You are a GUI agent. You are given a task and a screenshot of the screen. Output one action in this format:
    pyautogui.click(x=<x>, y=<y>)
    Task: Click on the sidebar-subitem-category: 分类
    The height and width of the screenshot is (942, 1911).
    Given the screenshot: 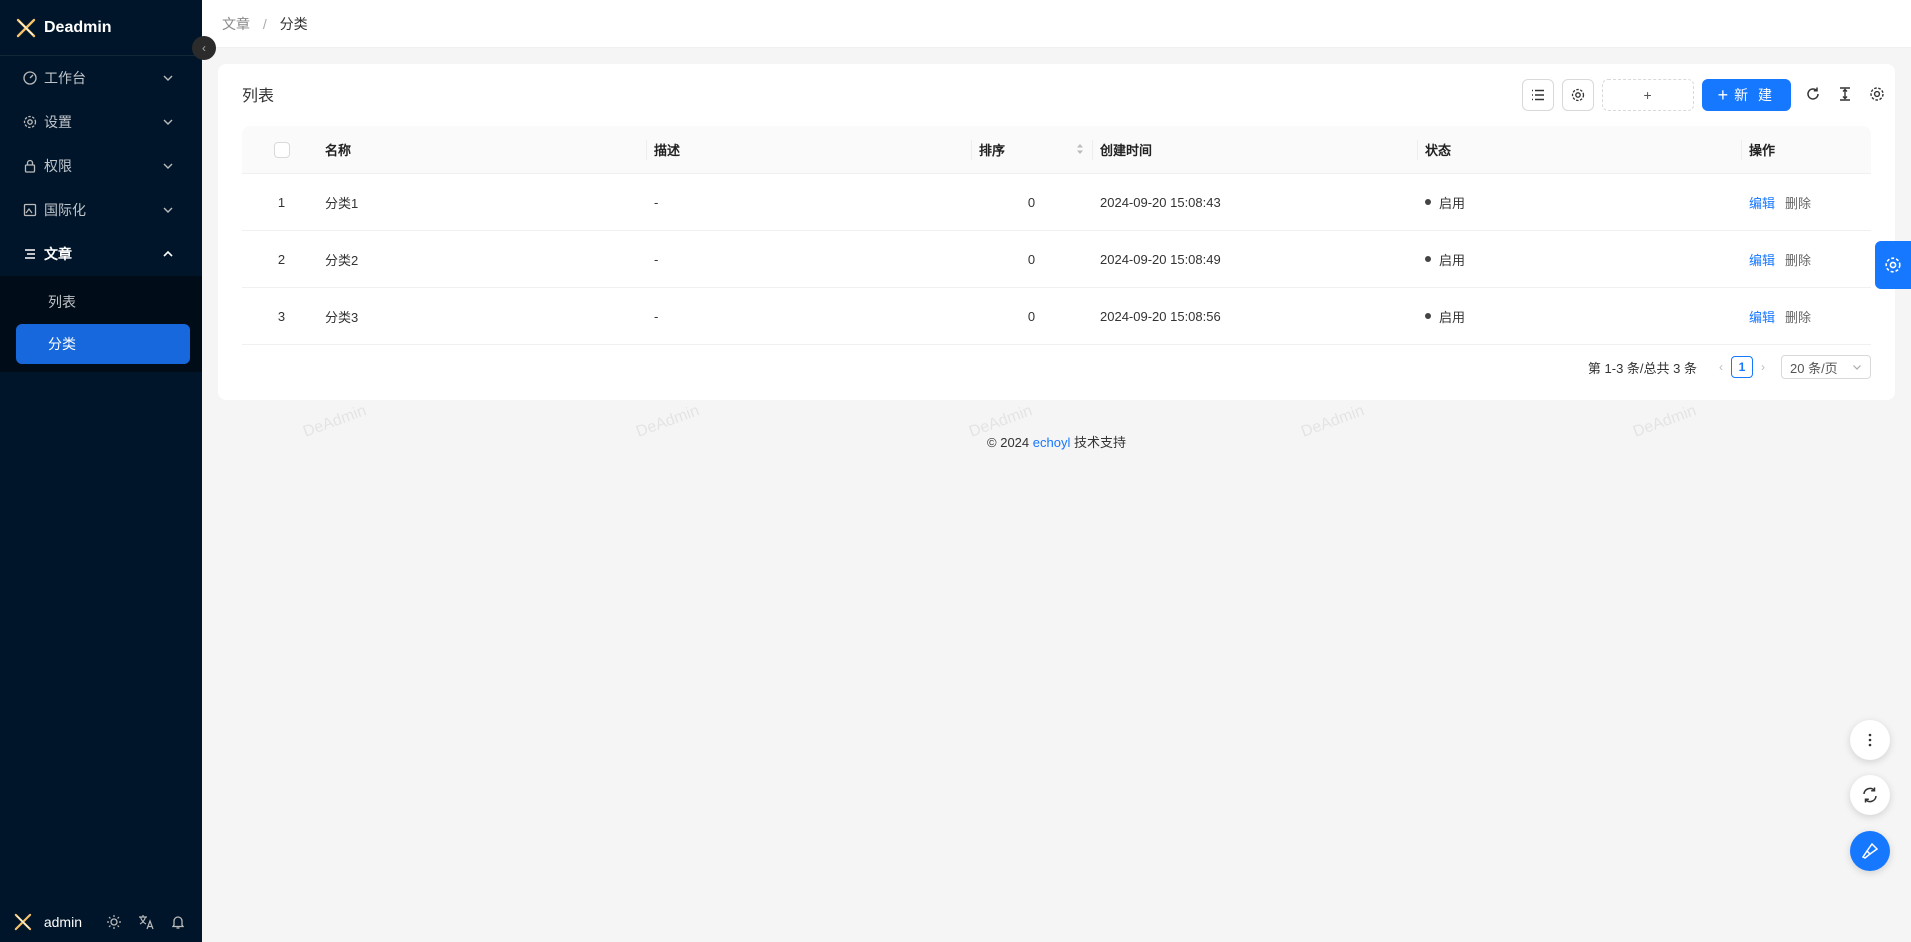 What is the action you would take?
    pyautogui.click(x=103, y=344)
    